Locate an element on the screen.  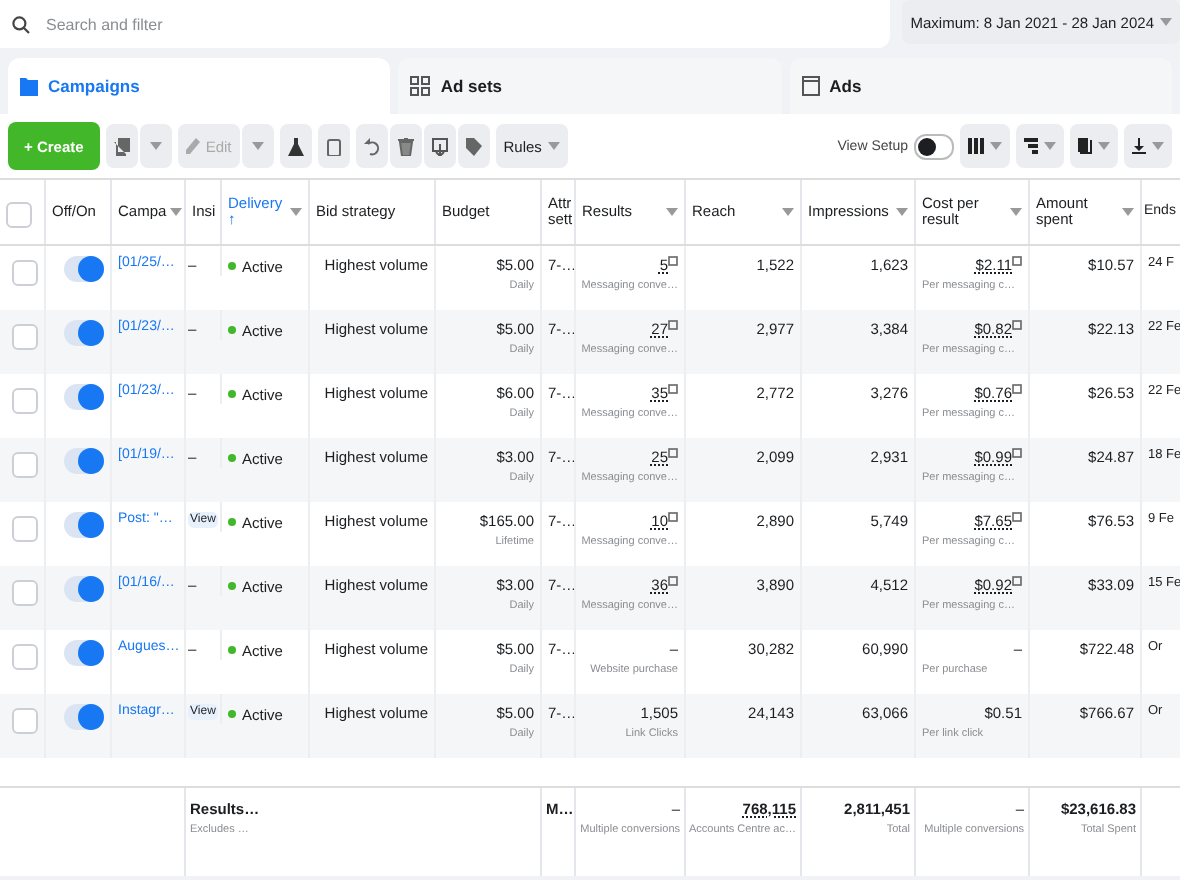
clipboard-icon is located at coordinates (333, 146).